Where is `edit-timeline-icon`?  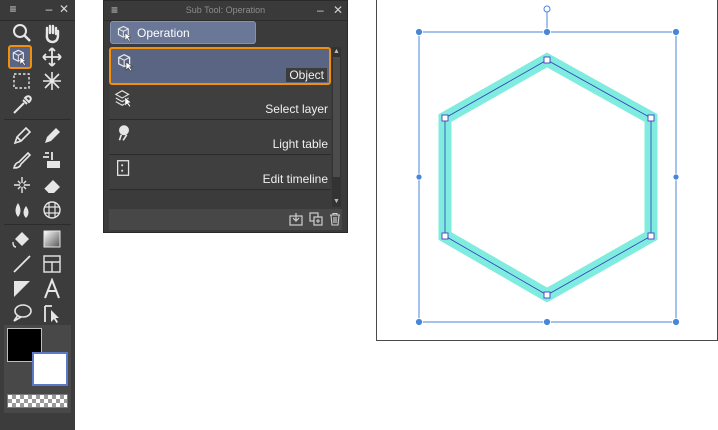
edit-timeline-icon is located at coordinates (123, 168).